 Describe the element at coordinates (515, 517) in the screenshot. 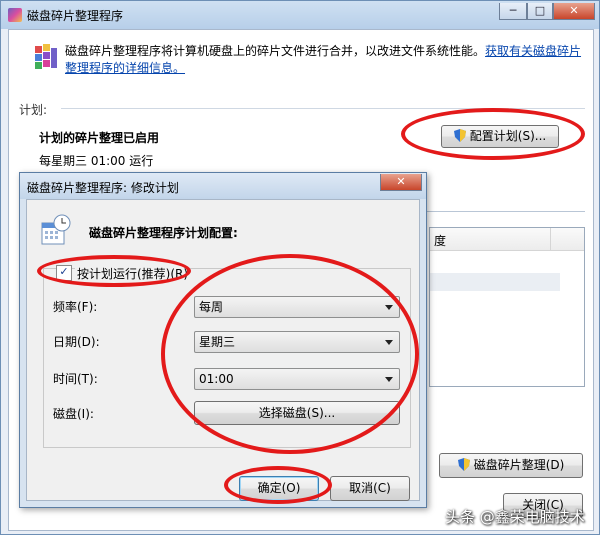

I see `watermark-text: 头条 @鑫荣电脑技术` at that location.